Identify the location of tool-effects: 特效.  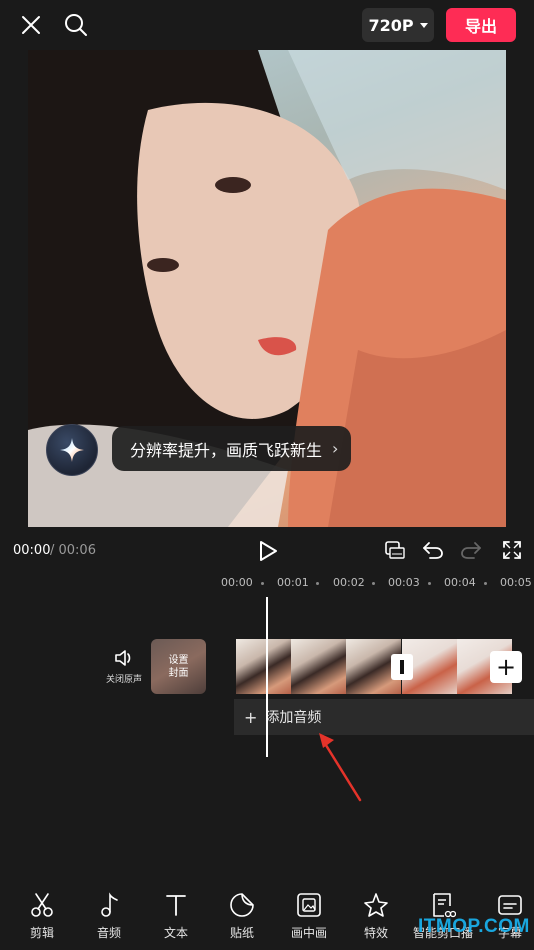
(376, 916).